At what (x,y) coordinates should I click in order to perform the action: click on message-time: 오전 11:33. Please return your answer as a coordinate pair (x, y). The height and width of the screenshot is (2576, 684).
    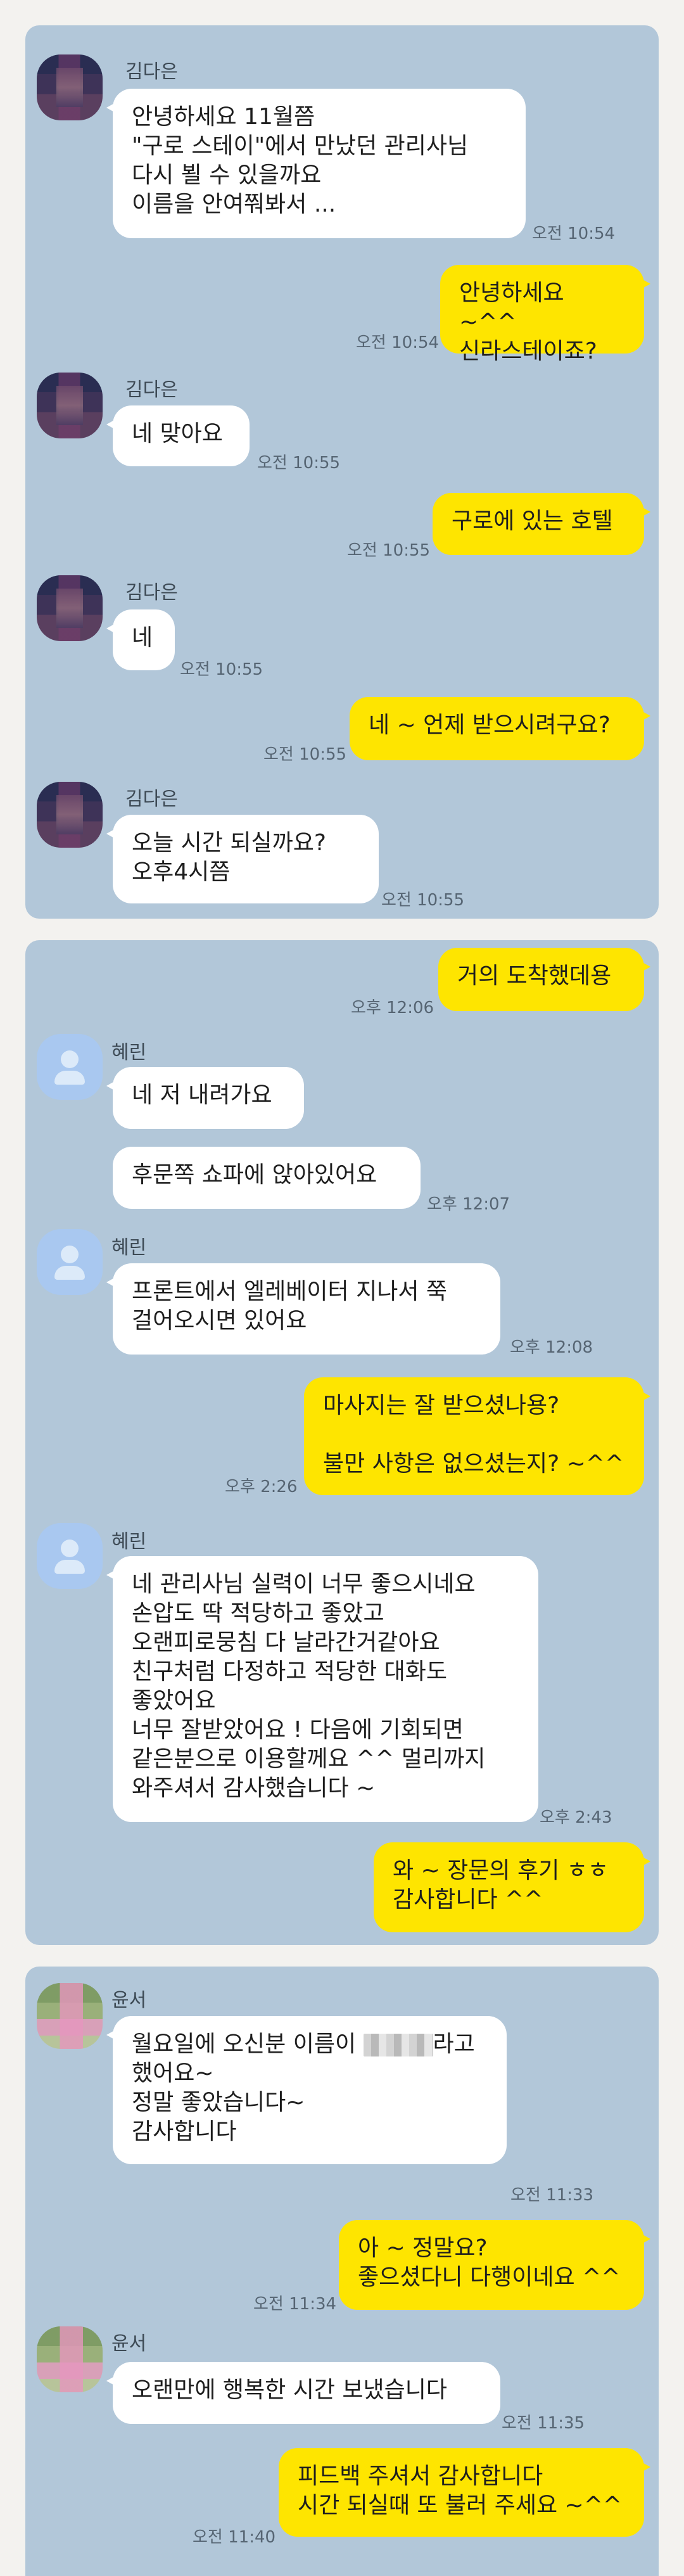
    Looking at the image, I should click on (552, 2195).